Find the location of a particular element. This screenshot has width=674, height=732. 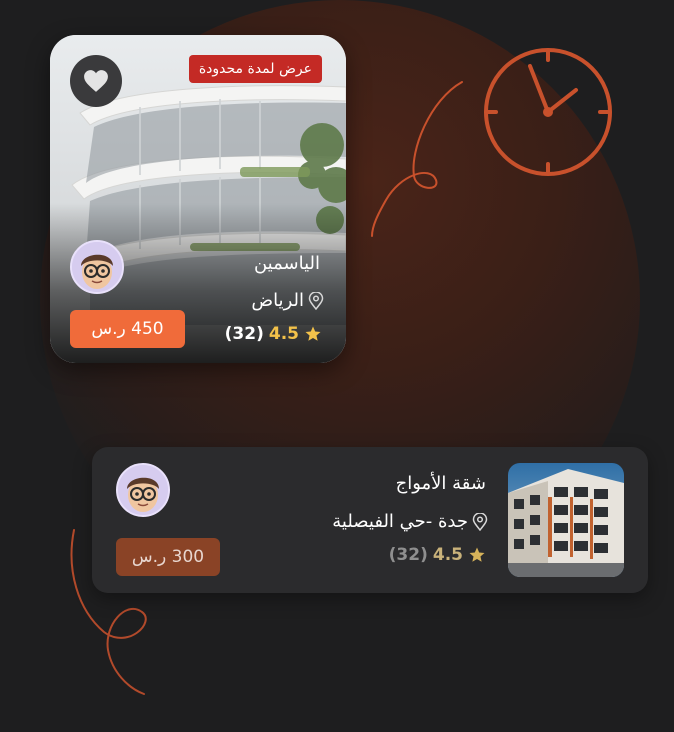

property-location: الرياض is located at coordinates (287, 300).